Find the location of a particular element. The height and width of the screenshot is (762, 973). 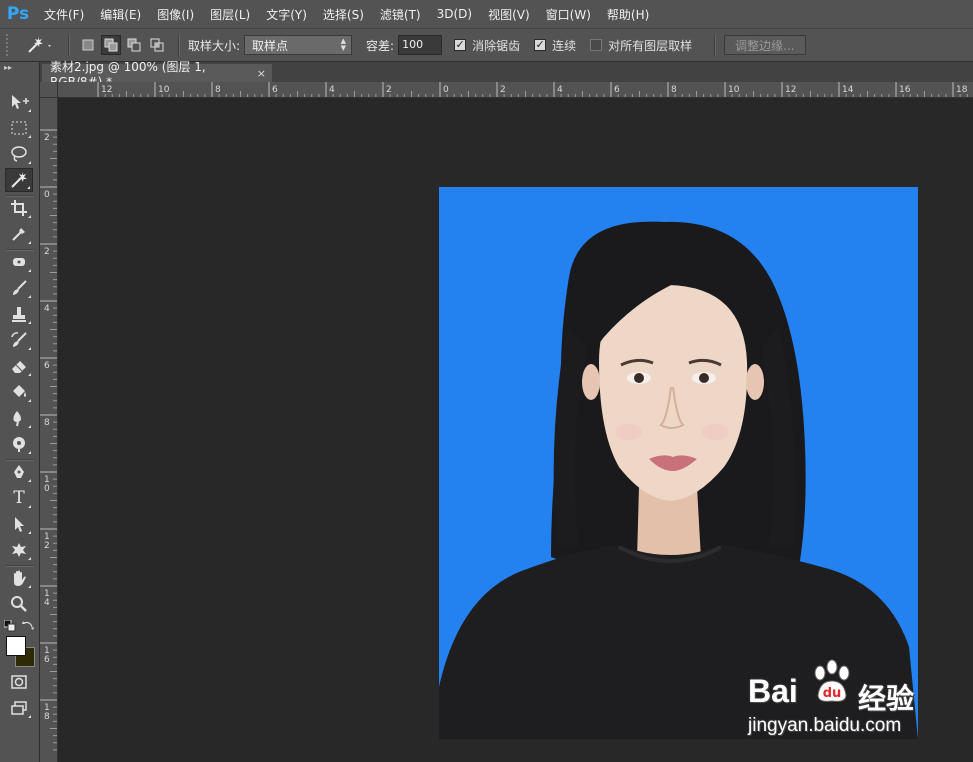

sample-all-layers-label: 对所有图层取样 is located at coordinates (650, 45).